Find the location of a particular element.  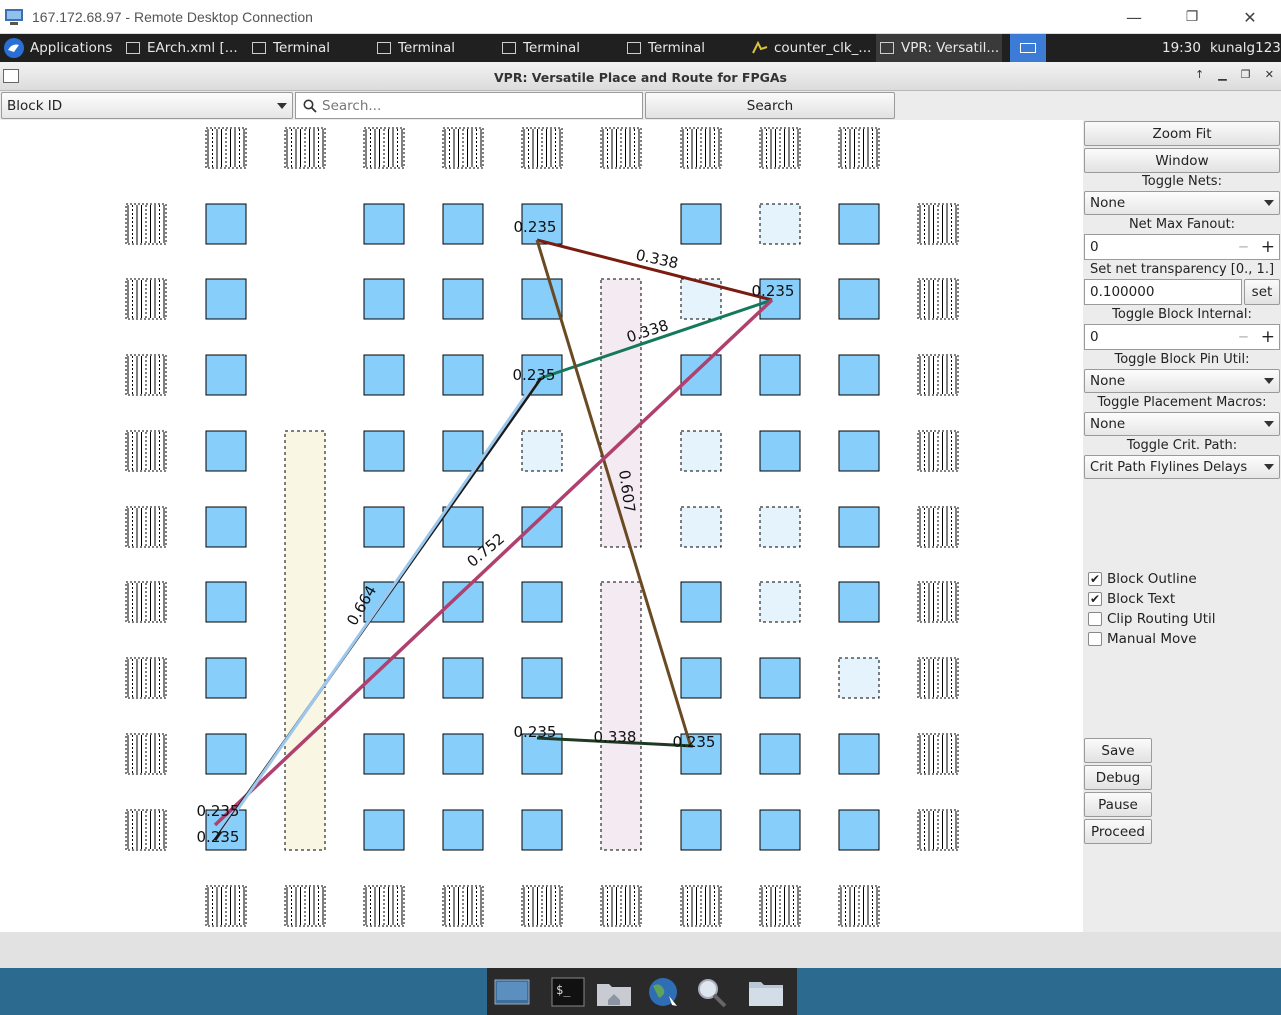

macros-dropdown: None is located at coordinates (1182, 424).